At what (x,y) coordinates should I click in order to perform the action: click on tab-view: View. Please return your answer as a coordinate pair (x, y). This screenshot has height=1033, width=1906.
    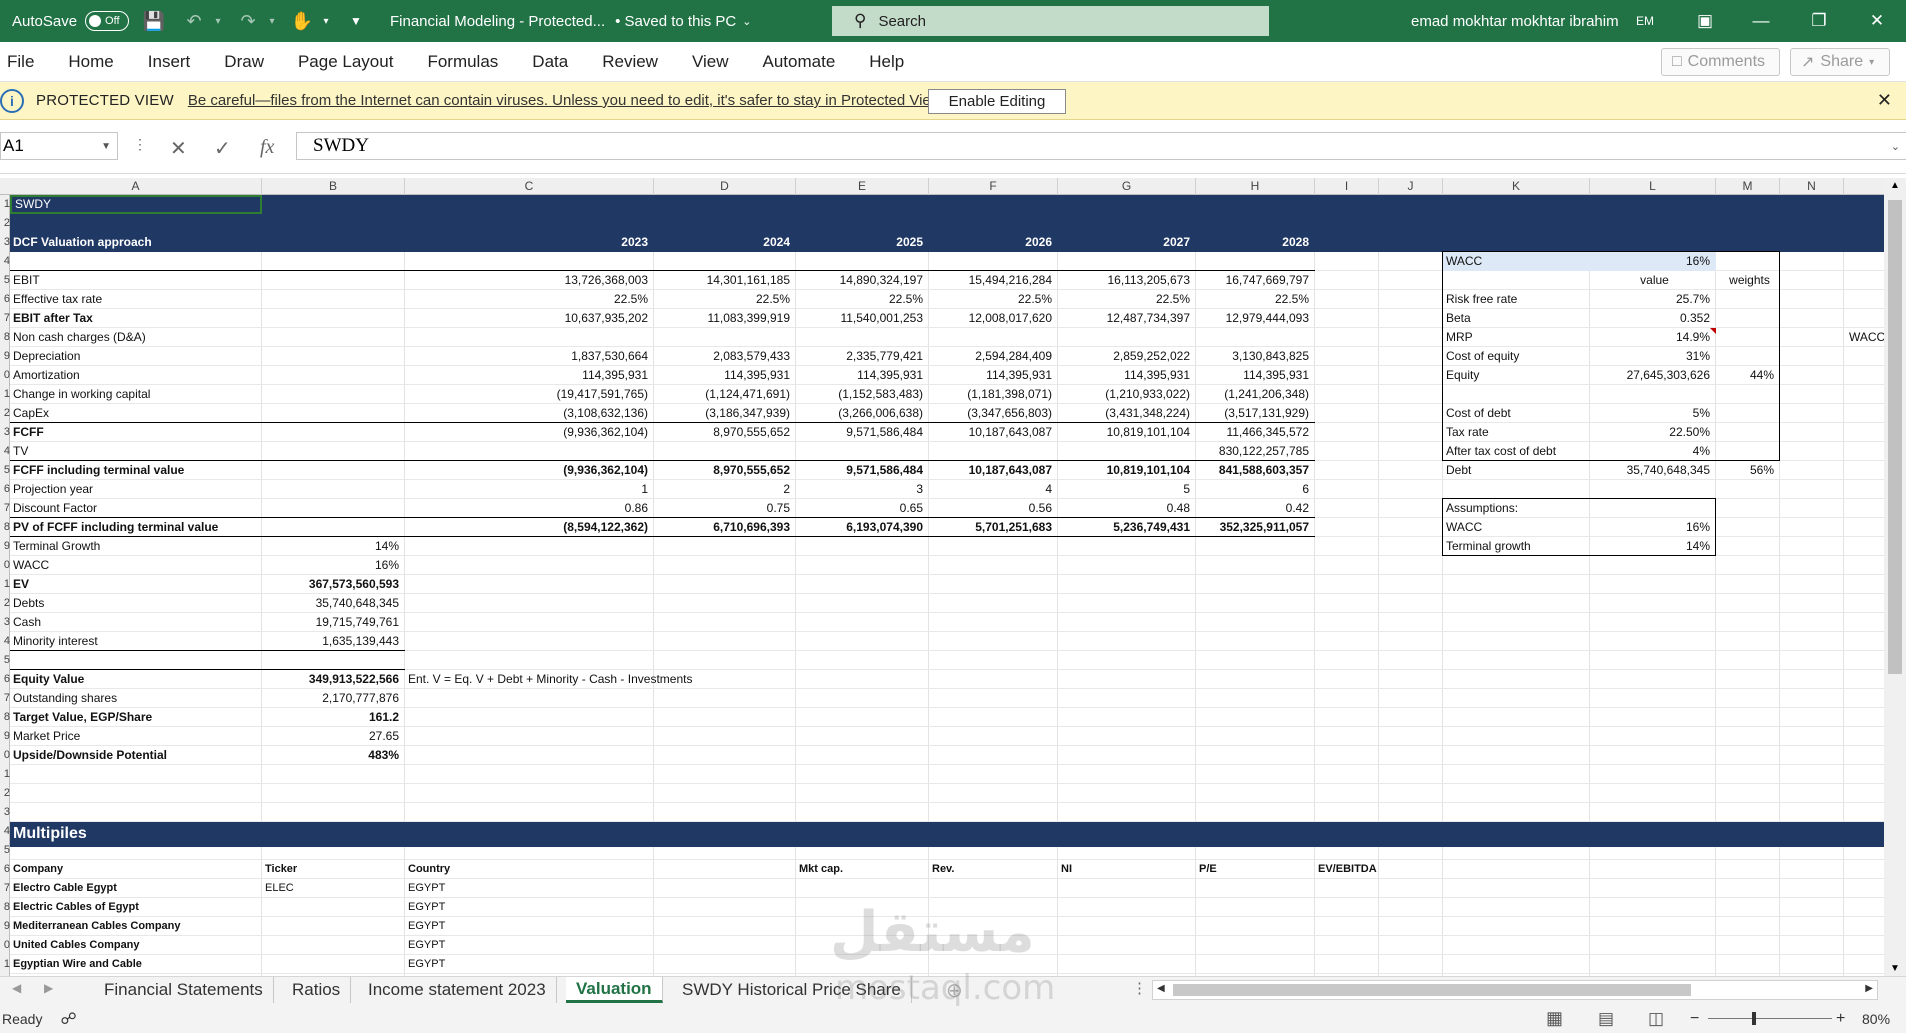
    Looking at the image, I should click on (710, 62).